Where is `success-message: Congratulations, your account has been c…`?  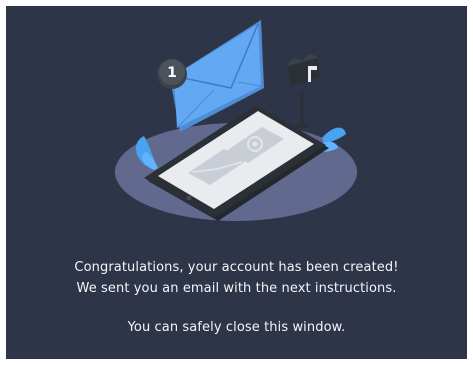 success-message: Congratulations, your account has been c… is located at coordinates (236, 267).